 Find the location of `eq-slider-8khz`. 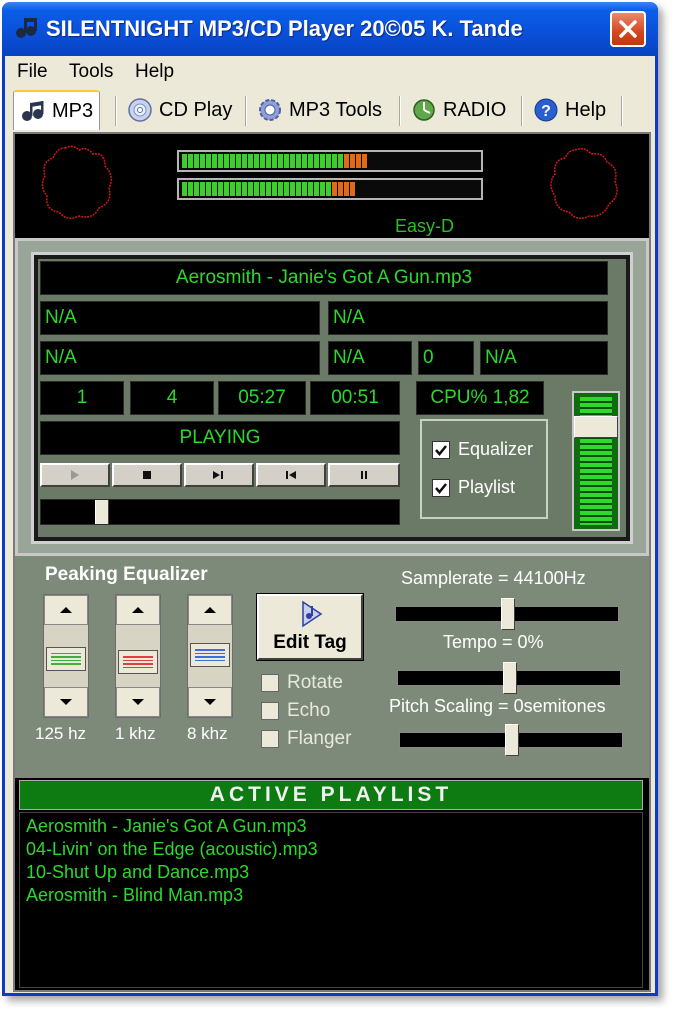

eq-slider-8khz is located at coordinates (210, 656).